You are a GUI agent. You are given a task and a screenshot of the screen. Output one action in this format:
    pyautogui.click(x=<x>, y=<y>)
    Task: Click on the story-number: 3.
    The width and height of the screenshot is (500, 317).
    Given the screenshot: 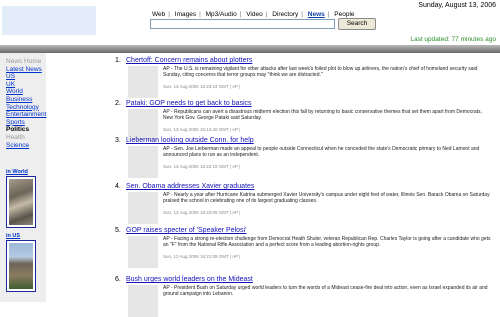 What is the action you would take?
    pyautogui.click(x=118, y=140)
    